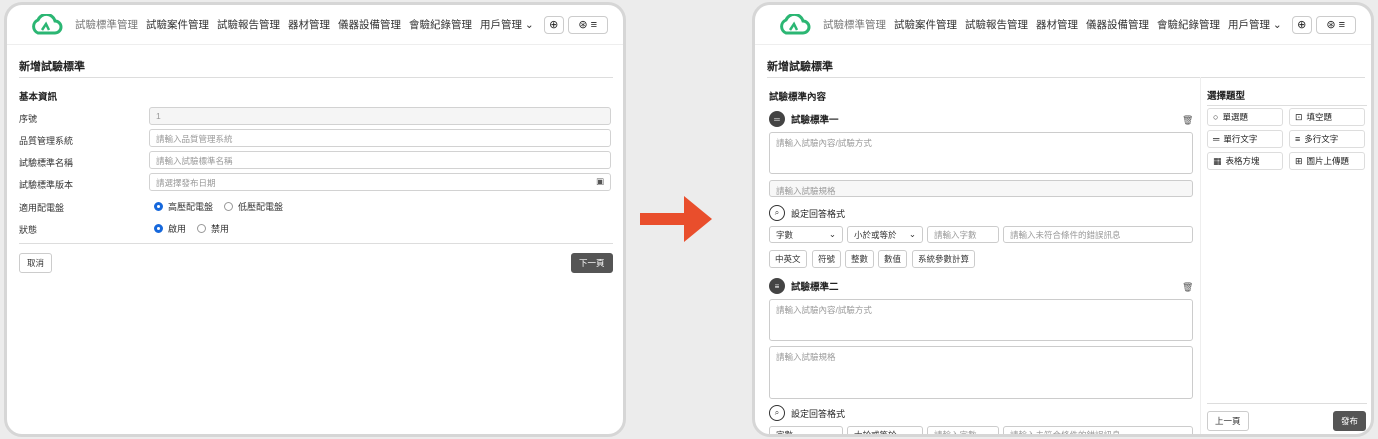 This screenshot has height=439, width=1378. Describe the element at coordinates (213, 228) in the screenshot. I see `radio-disabled: 禁用` at that location.